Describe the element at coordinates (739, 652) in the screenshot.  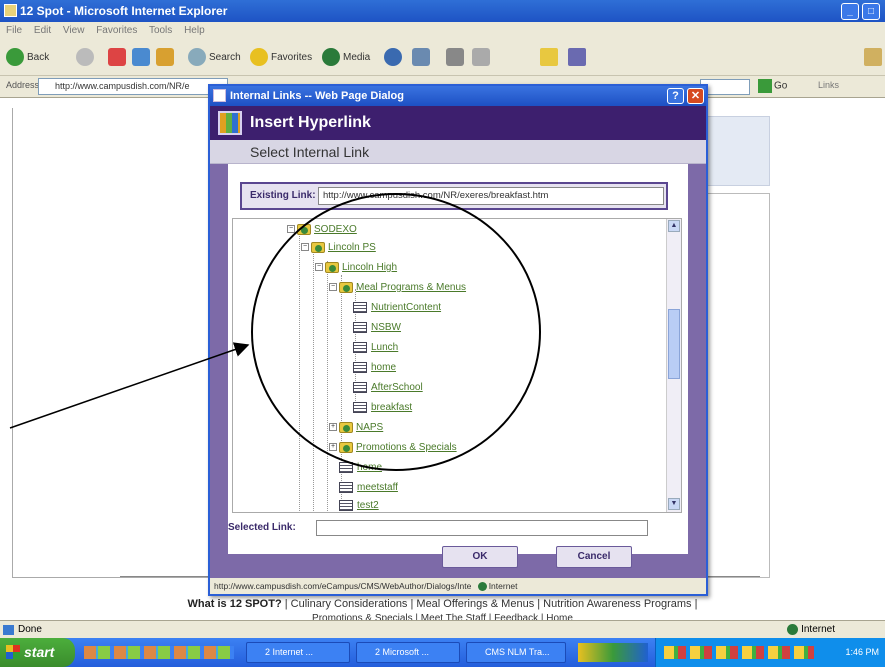
I see `tray-icons` at that location.